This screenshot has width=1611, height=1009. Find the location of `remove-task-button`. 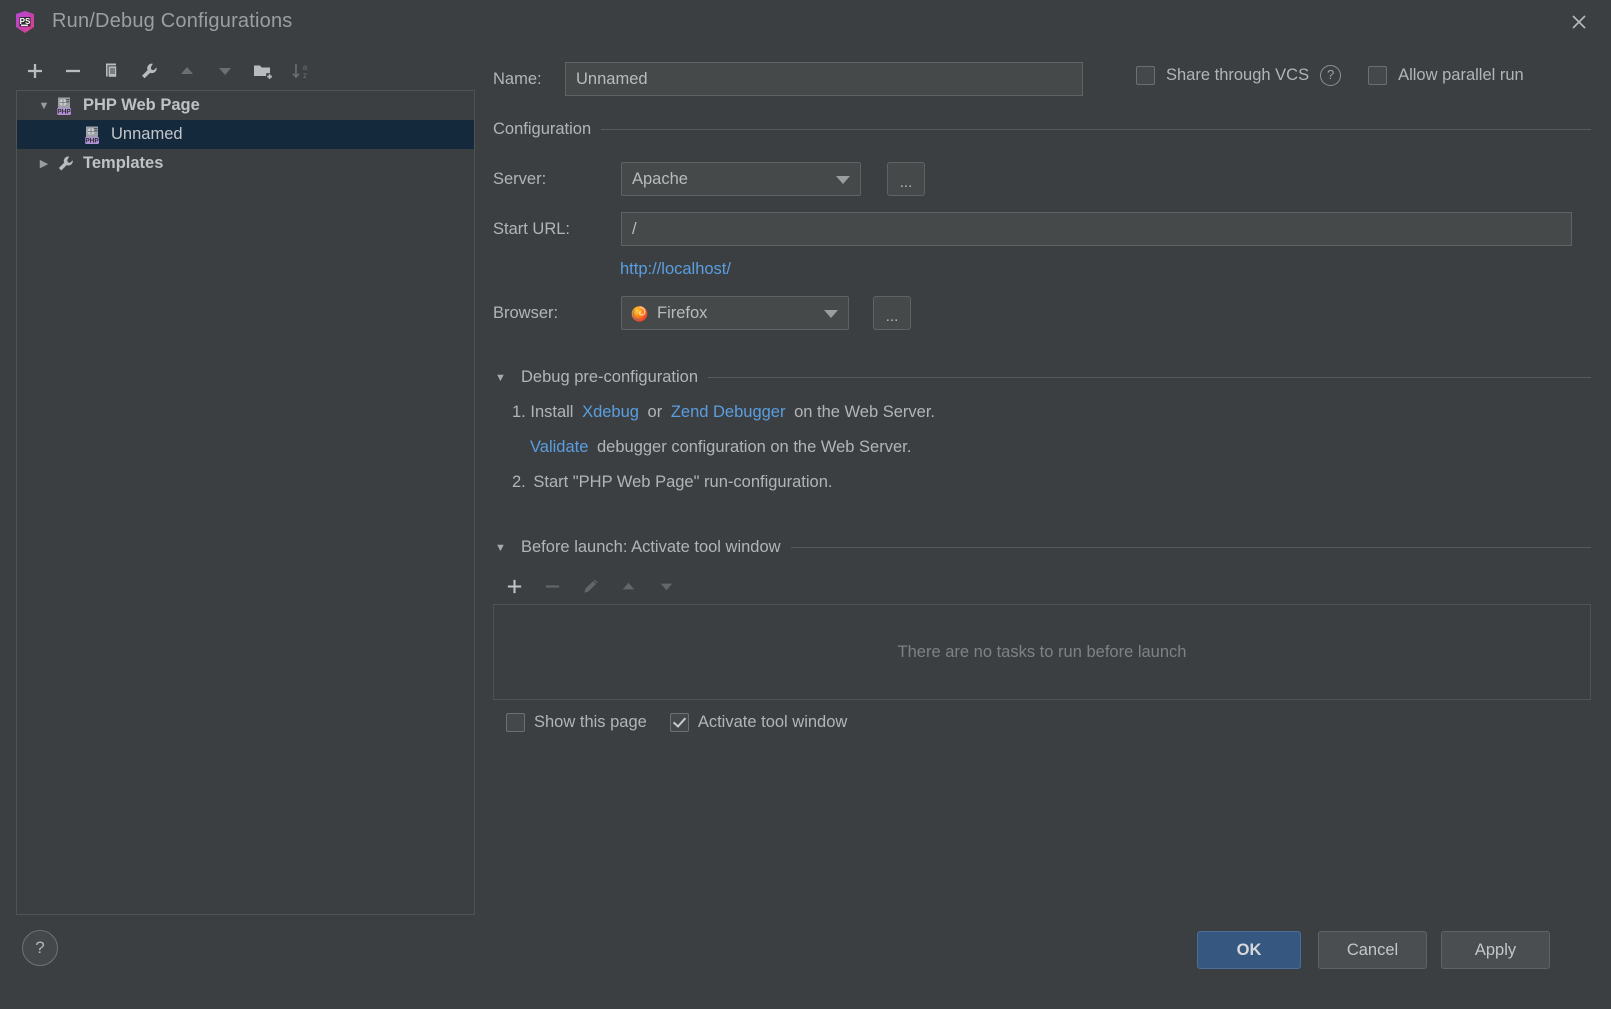

remove-task-button is located at coordinates (552, 586).